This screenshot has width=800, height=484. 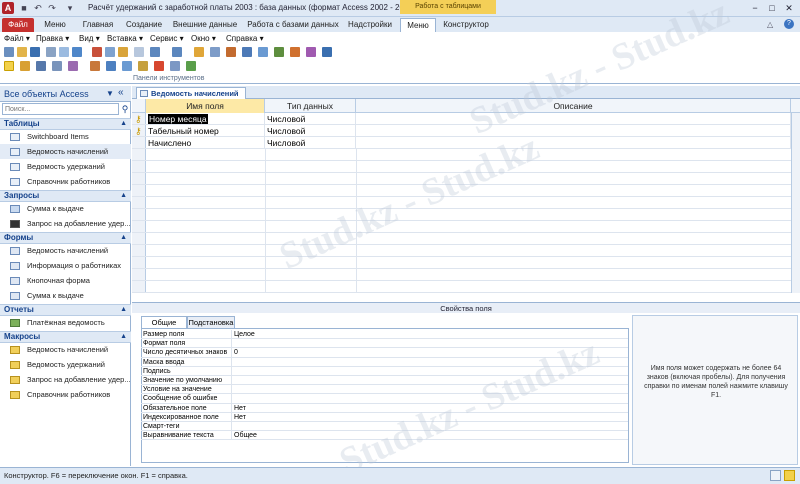 What do you see at coordinates (110, 52) in the screenshot?
I see `copy-icon` at bounding box center [110, 52].